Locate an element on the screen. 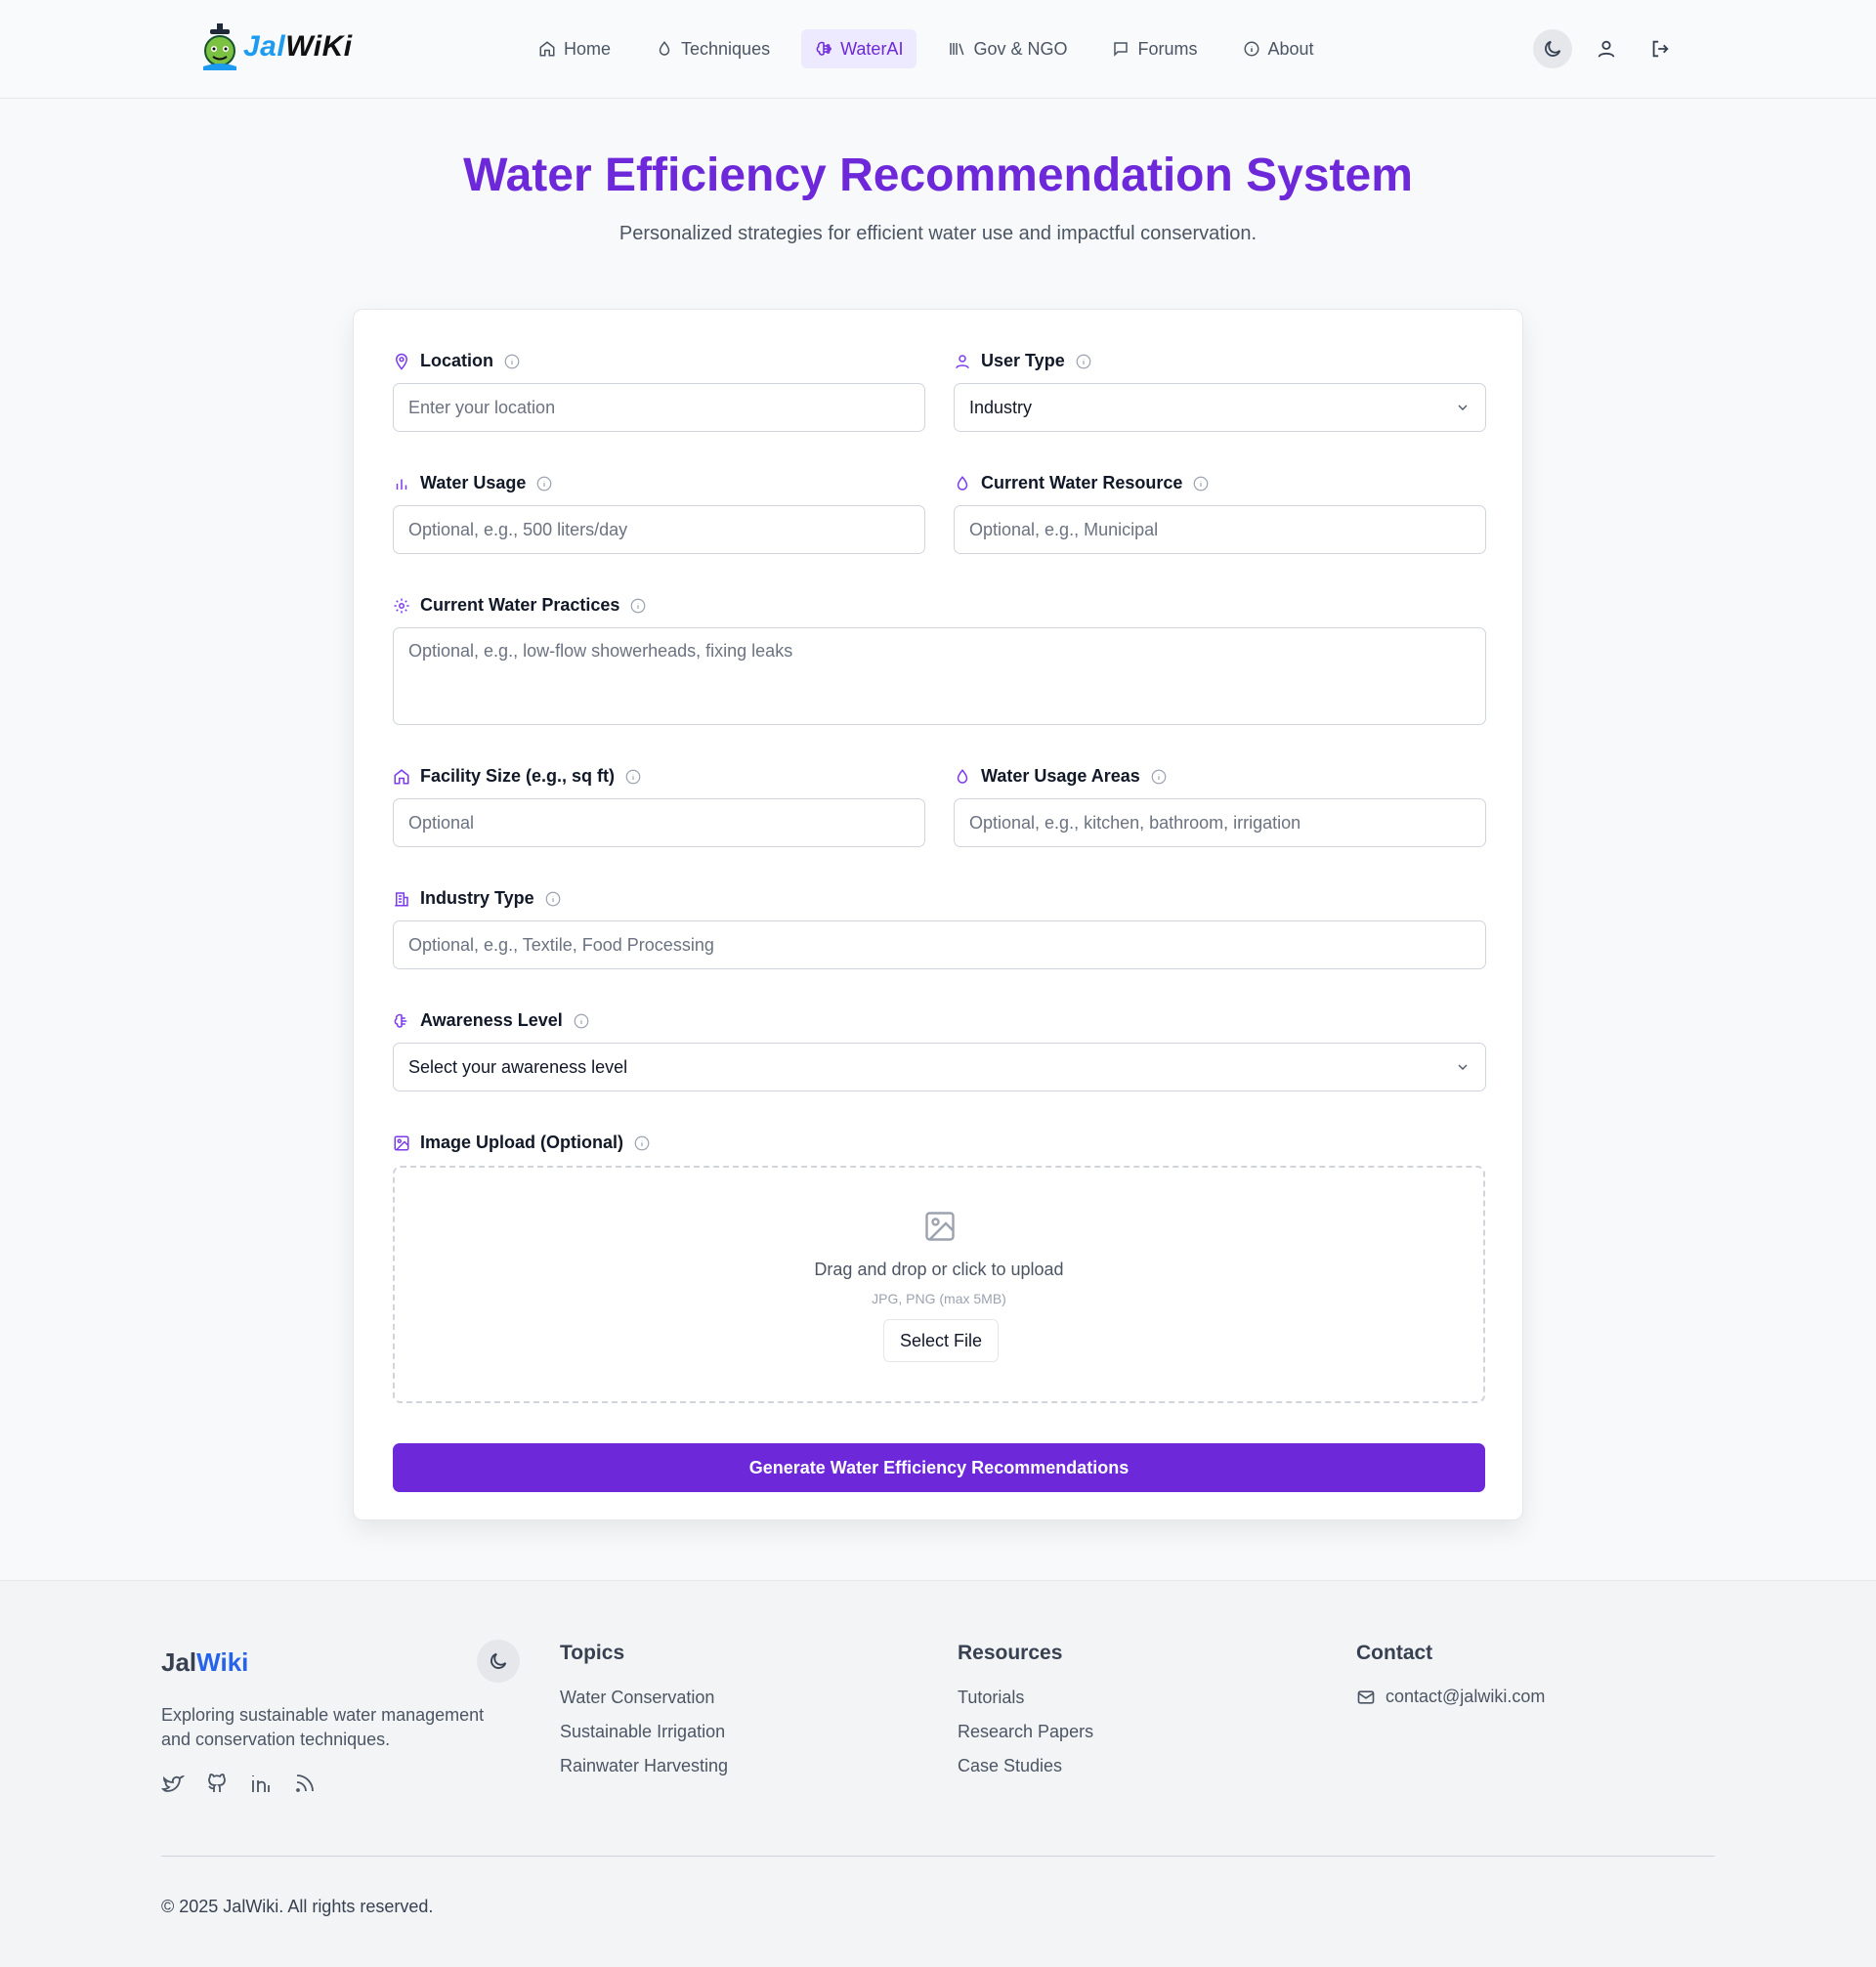 This screenshot has height=1967, width=1876. water-usage-label: Water Usage is located at coordinates (473, 483).